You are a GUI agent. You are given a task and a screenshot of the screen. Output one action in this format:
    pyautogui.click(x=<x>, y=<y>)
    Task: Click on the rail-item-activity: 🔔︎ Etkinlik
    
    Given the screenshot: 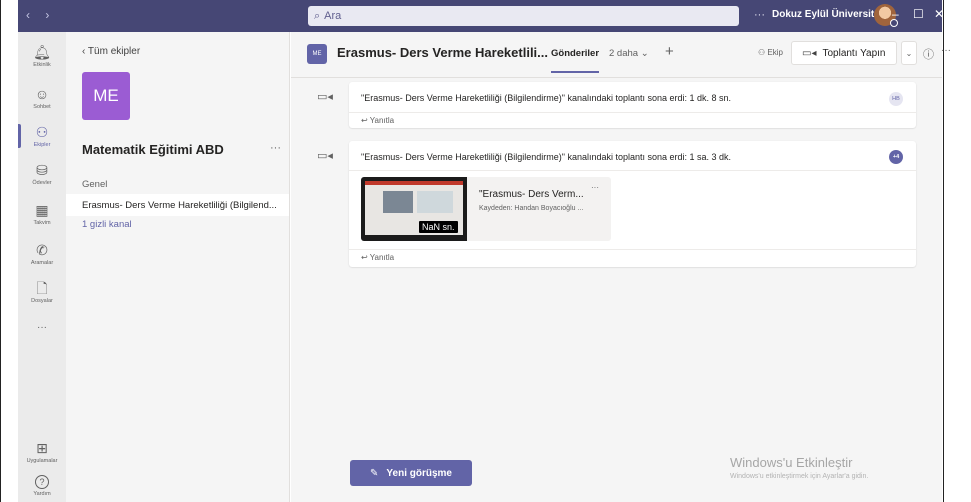 What is the action you would take?
    pyautogui.click(x=42, y=56)
    